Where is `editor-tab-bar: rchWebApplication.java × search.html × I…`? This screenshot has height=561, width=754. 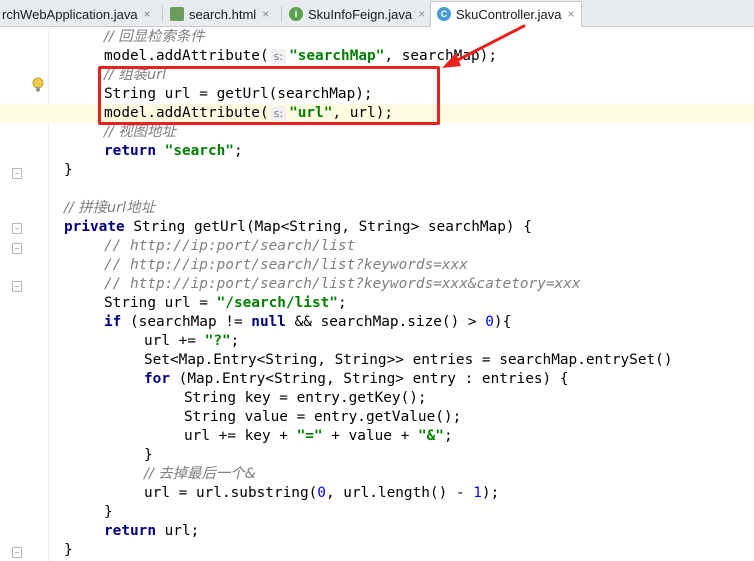
editor-tab-bar: rchWebApplication.java × search.html × I… is located at coordinates (377, 13).